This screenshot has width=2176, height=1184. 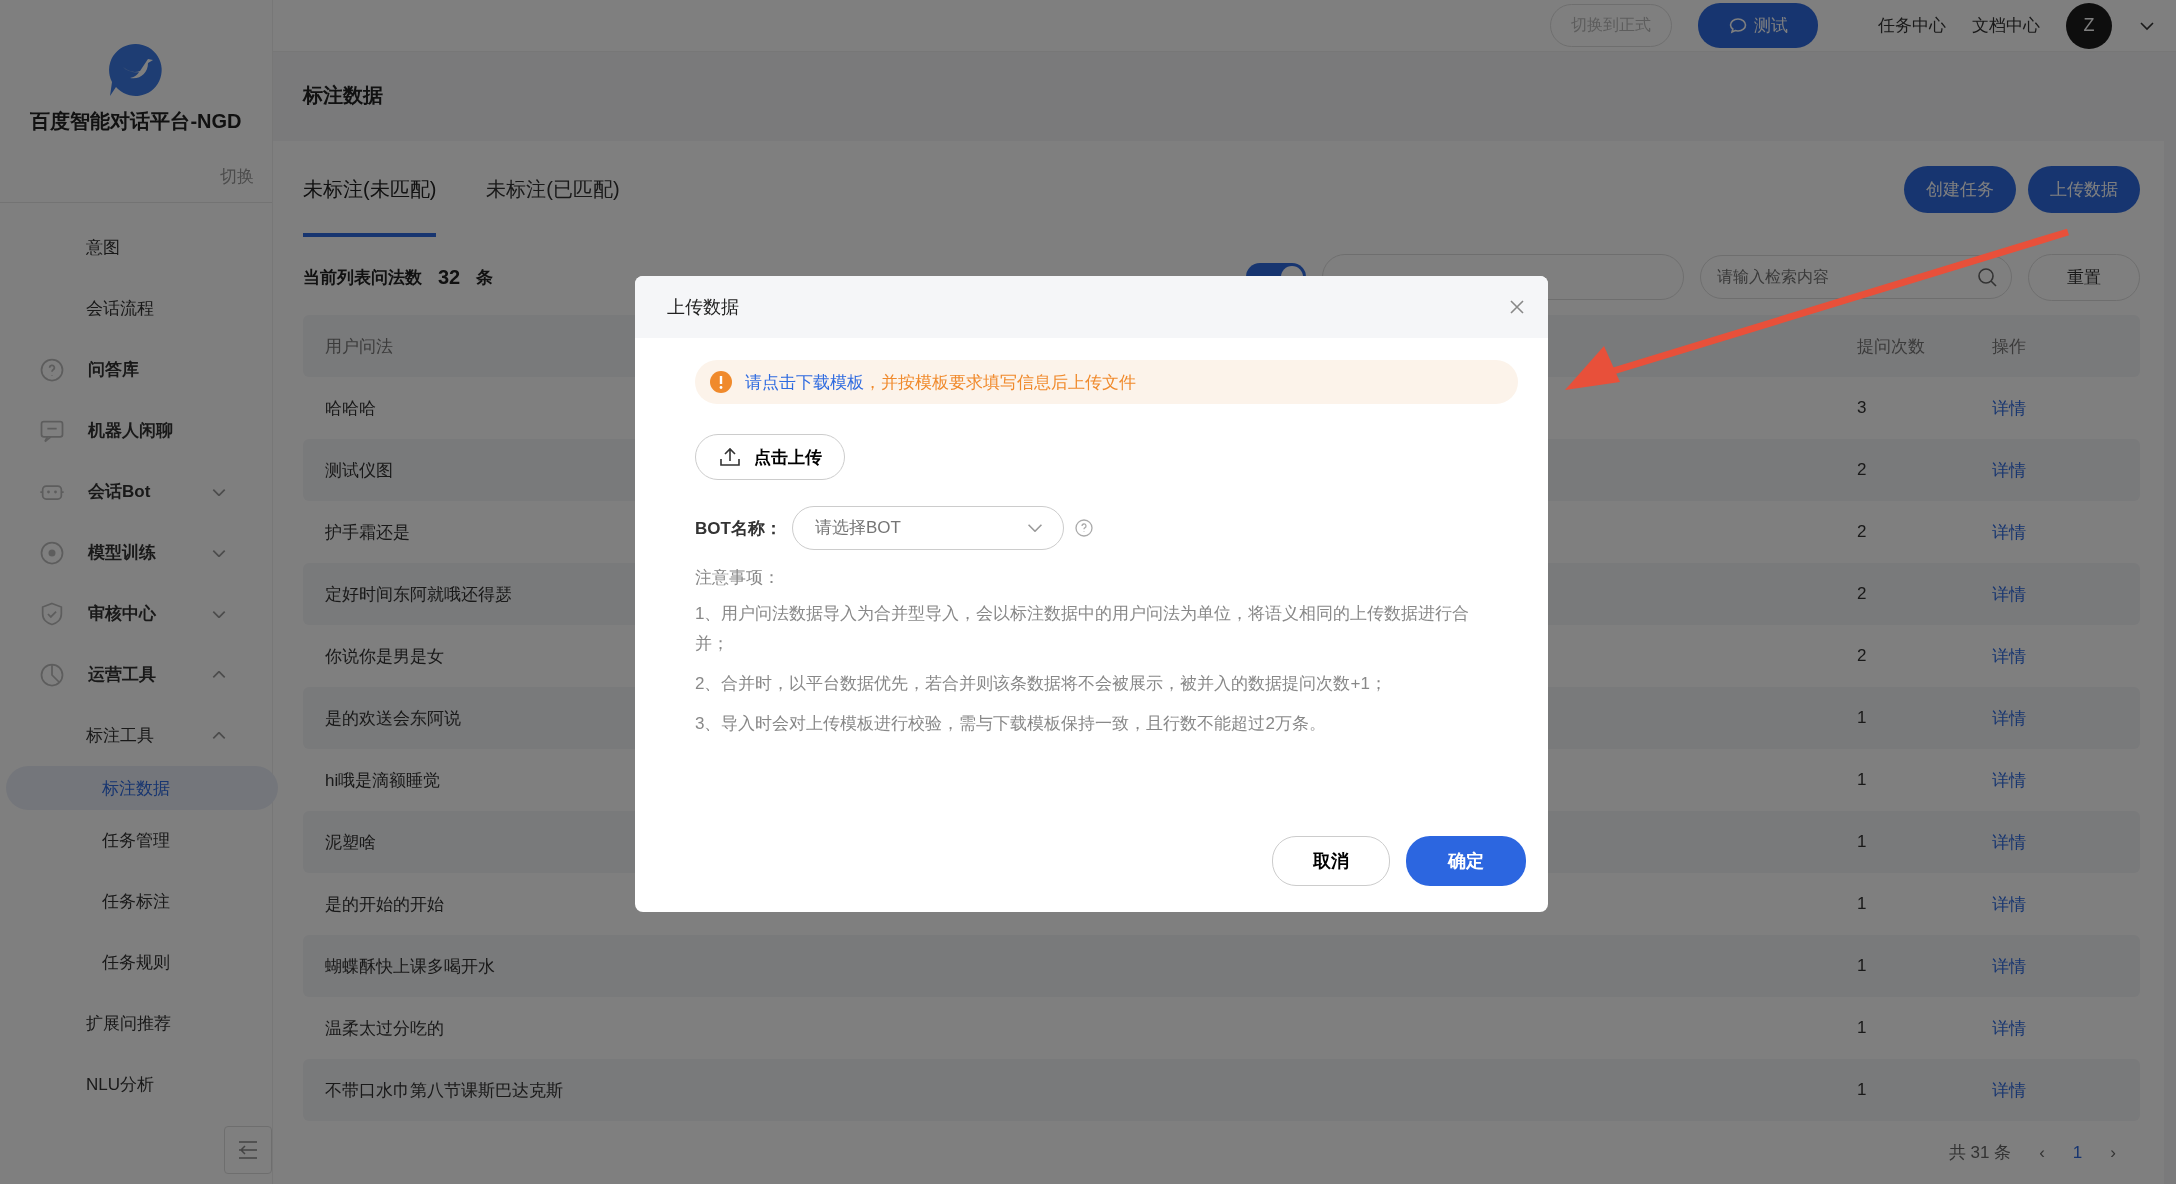 I want to click on menu-item: 运营工具, so click(x=136, y=674).